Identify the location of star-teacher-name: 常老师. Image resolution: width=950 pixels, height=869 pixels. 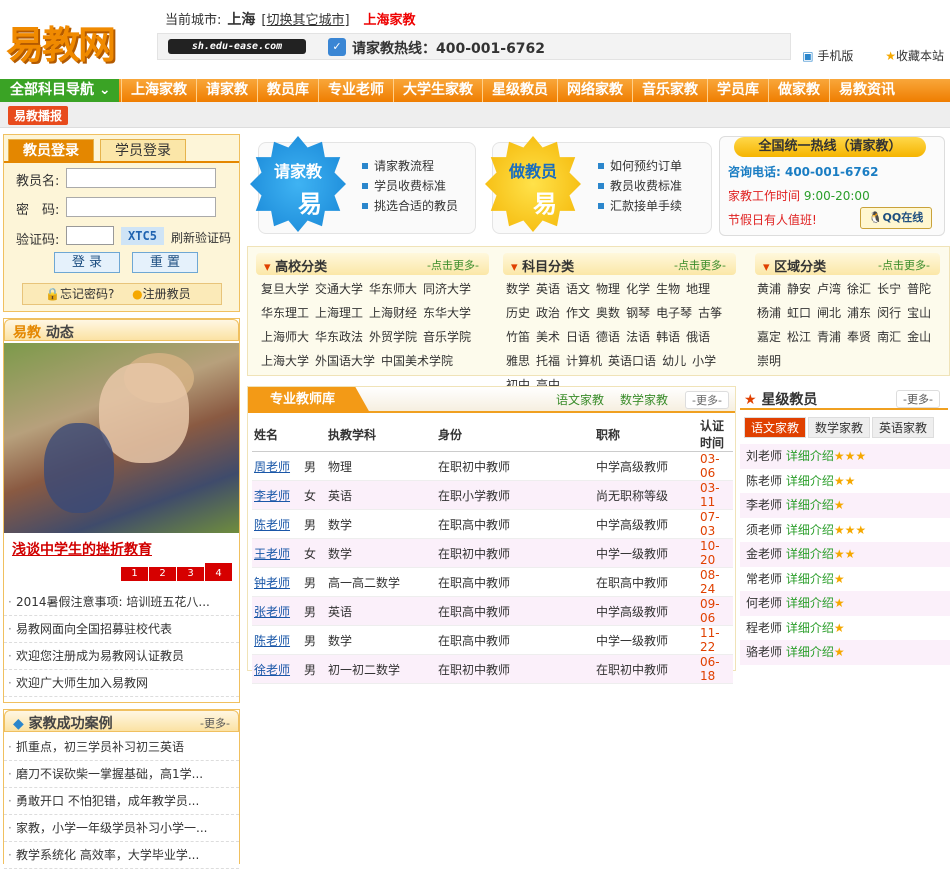
(764, 579).